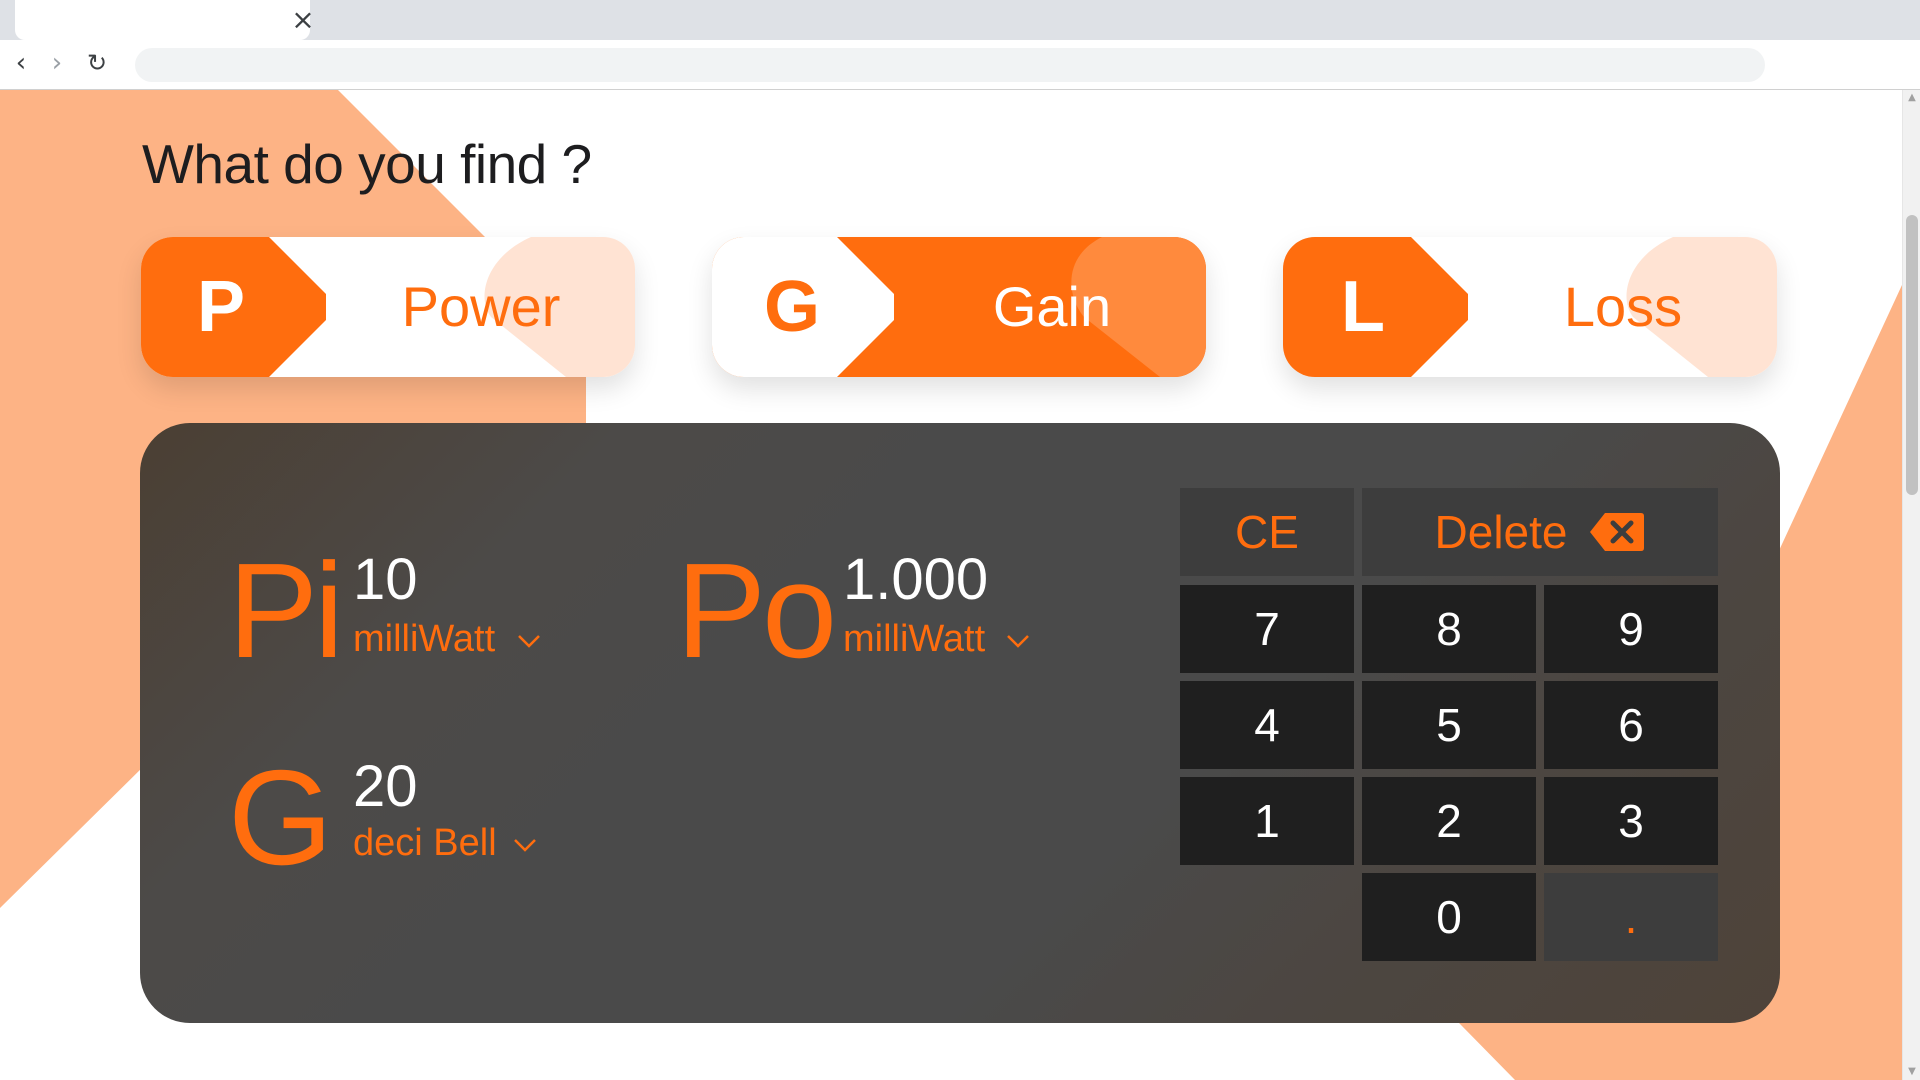 The width and height of the screenshot is (1920, 1080). Describe the element at coordinates (425, 843) in the screenshot. I see `g-unit-label: deci Bell` at that location.